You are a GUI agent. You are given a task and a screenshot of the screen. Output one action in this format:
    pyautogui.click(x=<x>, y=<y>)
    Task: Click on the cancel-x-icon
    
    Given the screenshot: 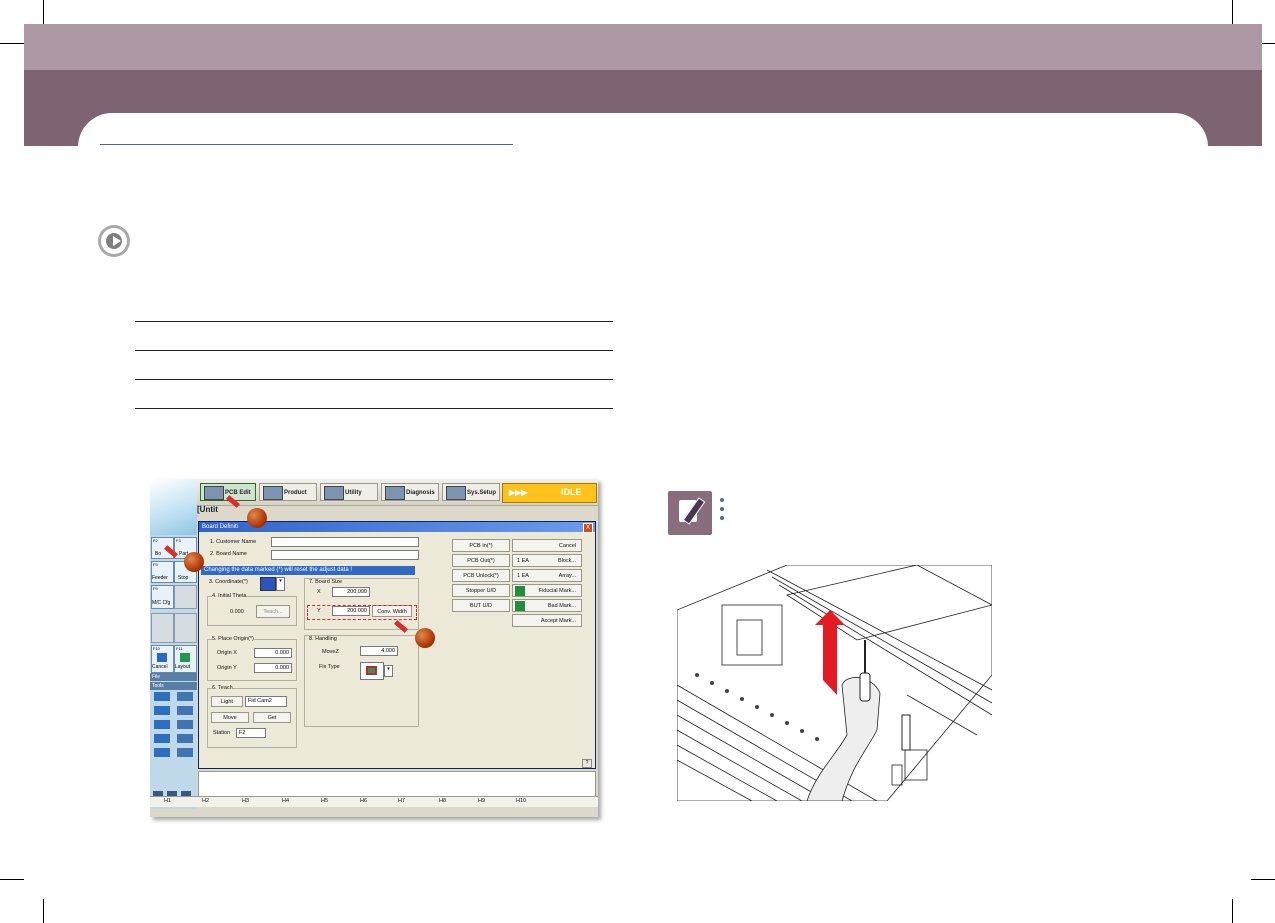 What is the action you would take?
    pyautogui.click(x=162, y=657)
    